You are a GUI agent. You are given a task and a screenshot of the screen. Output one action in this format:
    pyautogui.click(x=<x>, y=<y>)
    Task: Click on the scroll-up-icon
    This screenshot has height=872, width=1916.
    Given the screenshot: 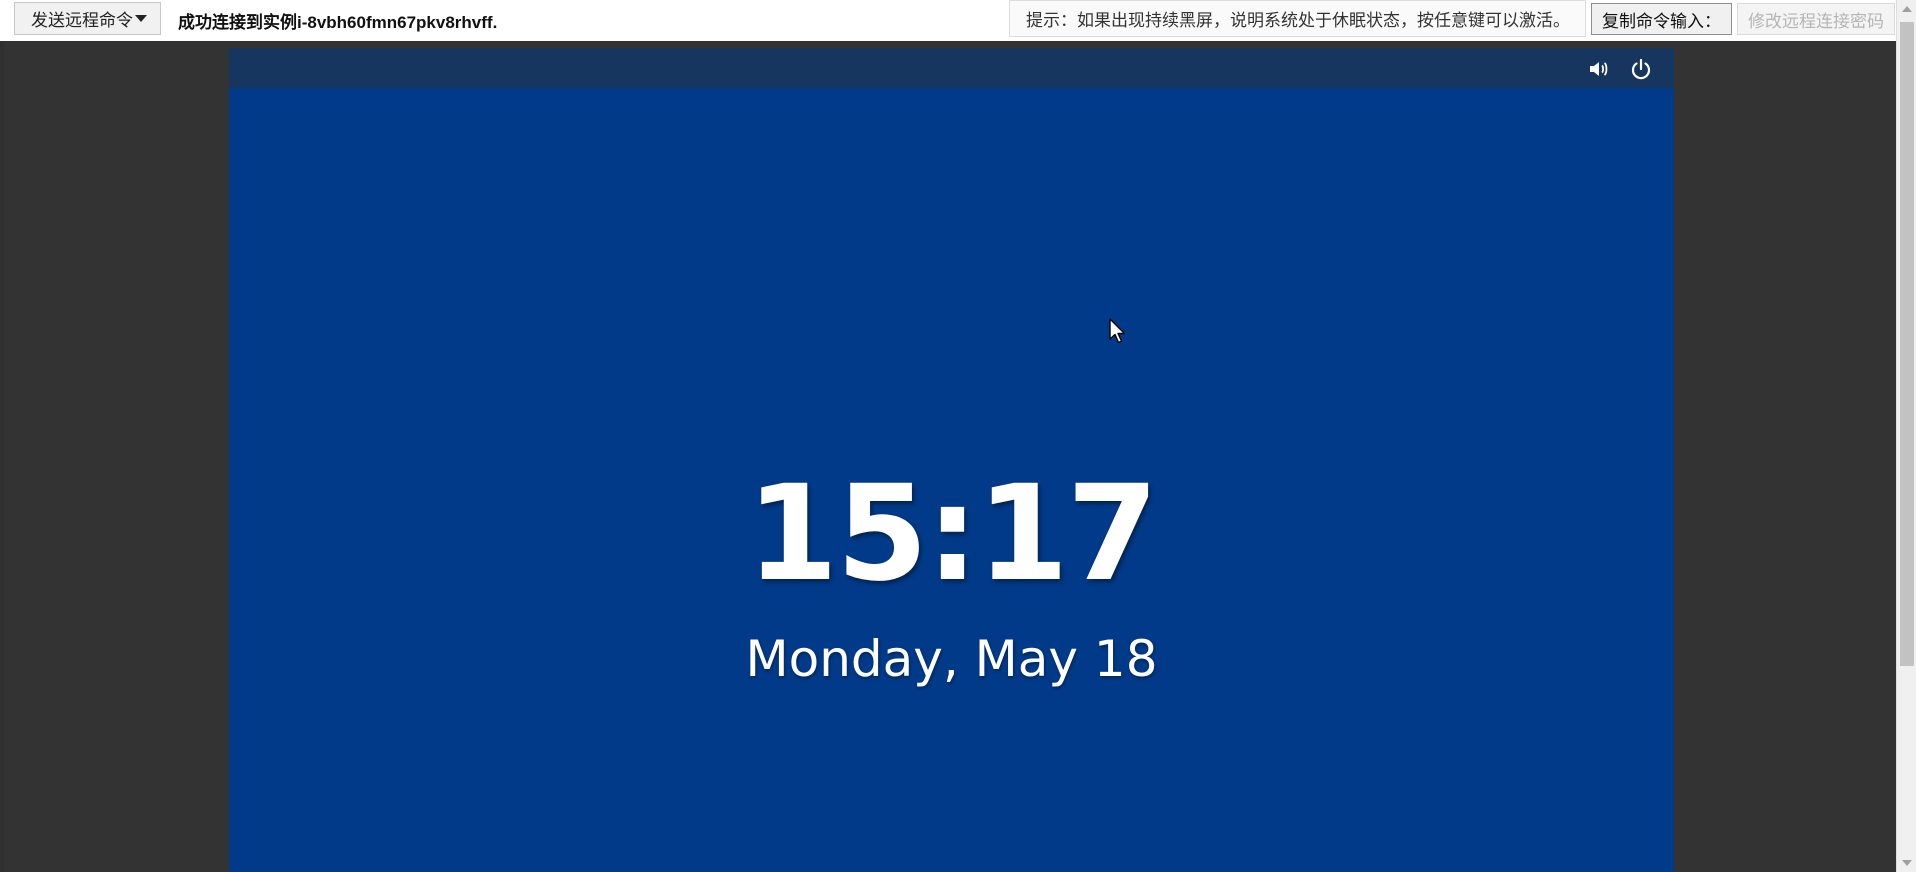 What is the action you would take?
    pyautogui.click(x=1907, y=9)
    